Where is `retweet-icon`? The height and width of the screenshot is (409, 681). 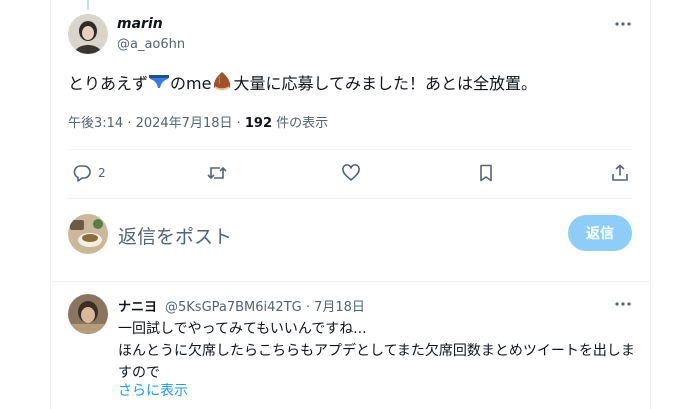 retweet-icon is located at coordinates (217, 173).